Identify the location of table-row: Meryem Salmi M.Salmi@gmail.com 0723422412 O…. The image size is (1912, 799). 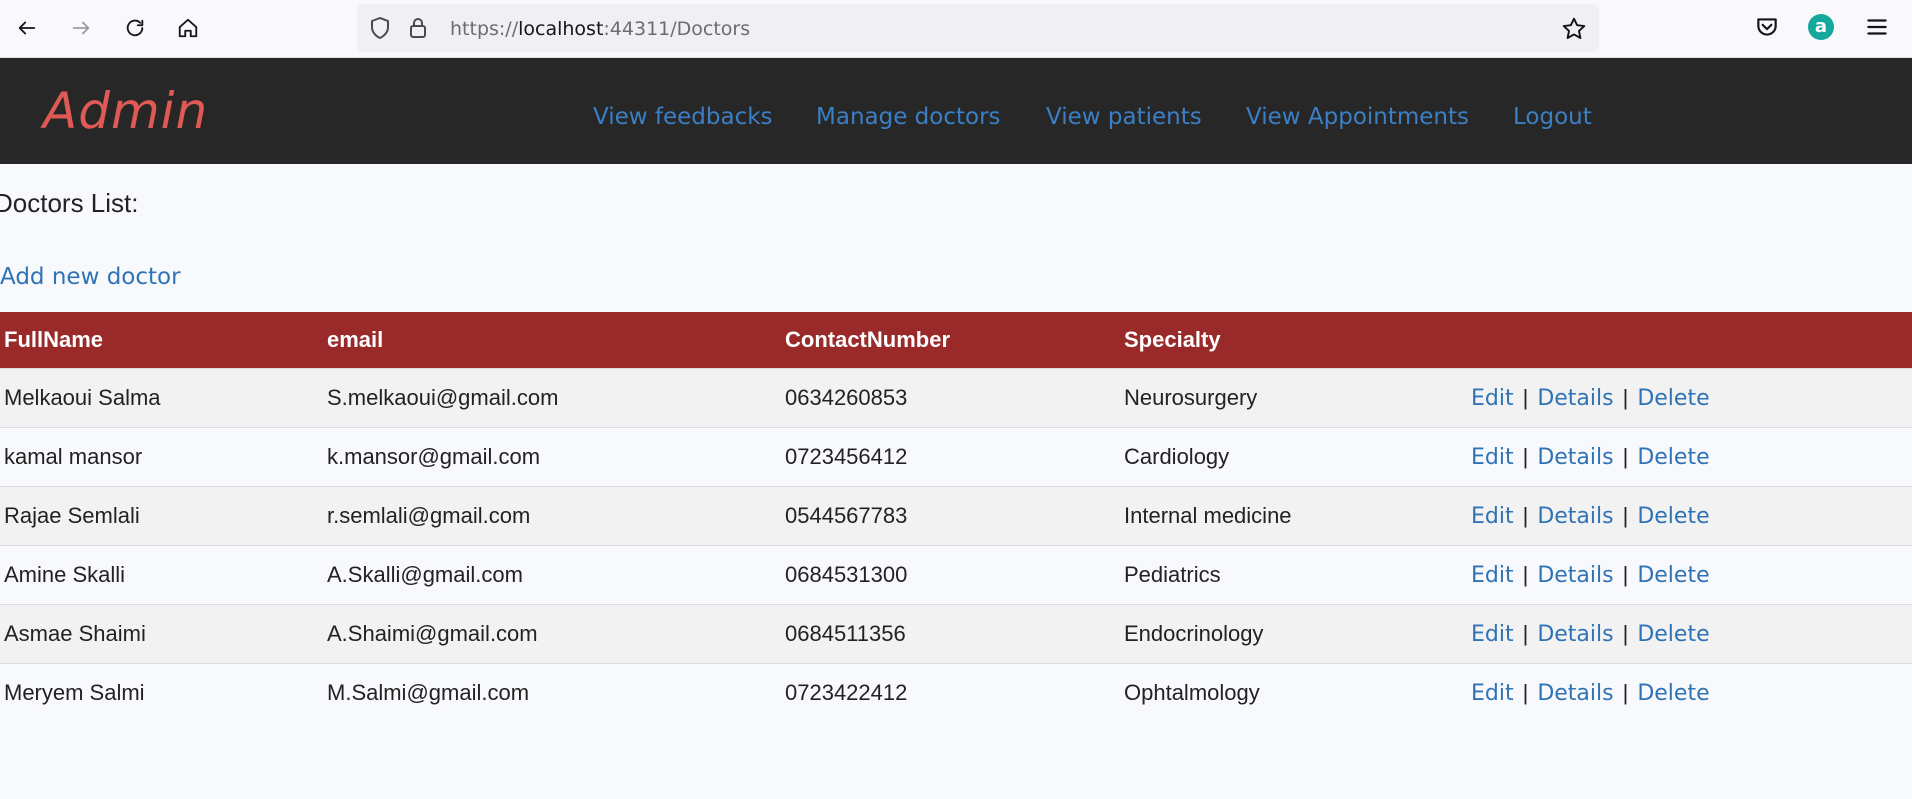
(956, 692).